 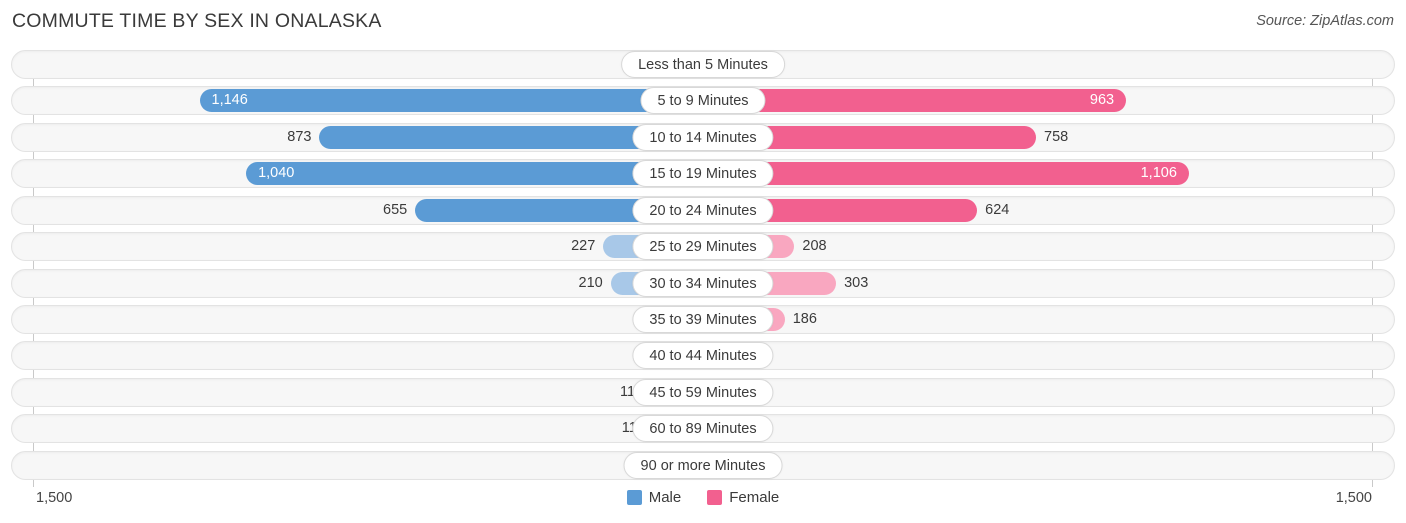 I want to click on category-label: 35 to 39 Minutes, so click(x=703, y=319).